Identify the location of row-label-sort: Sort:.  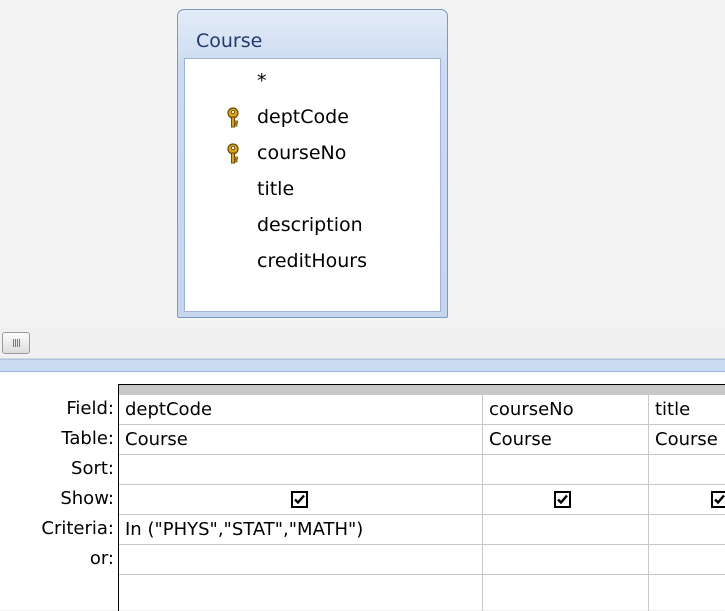
(92, 468).